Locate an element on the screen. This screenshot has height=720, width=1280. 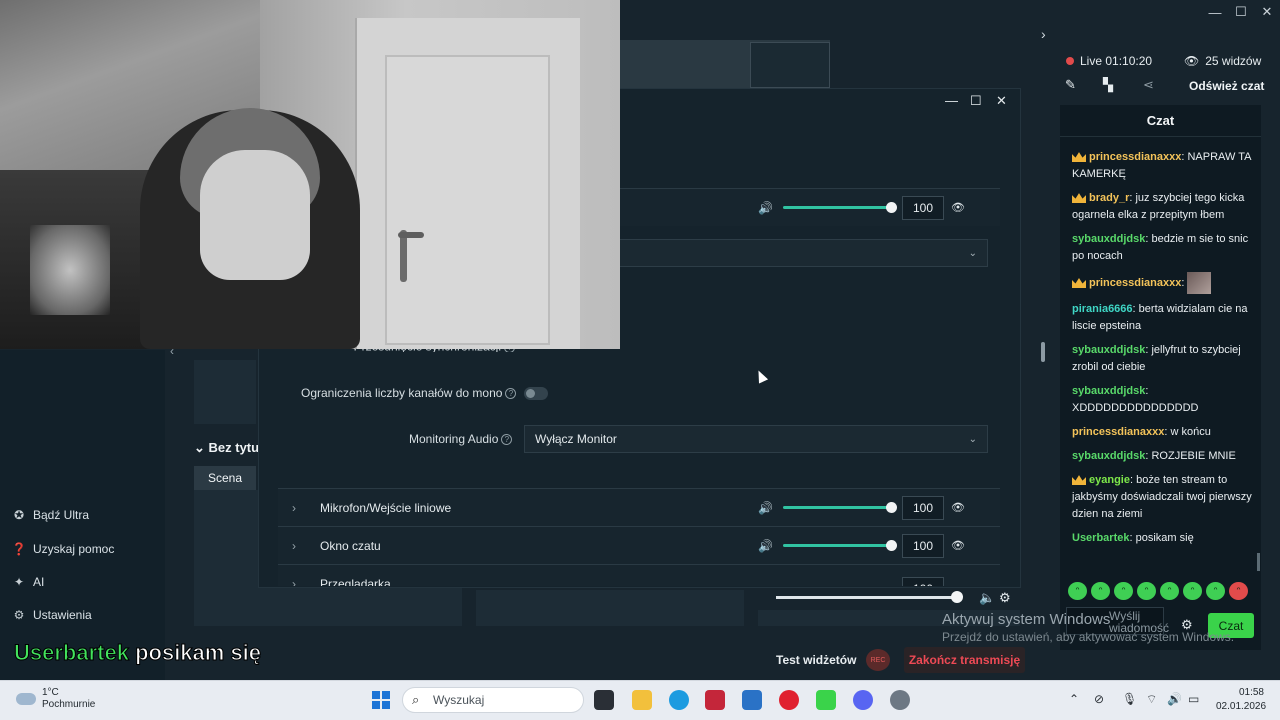
chat-username: Userbartek is located at coordinates (1100, 538).